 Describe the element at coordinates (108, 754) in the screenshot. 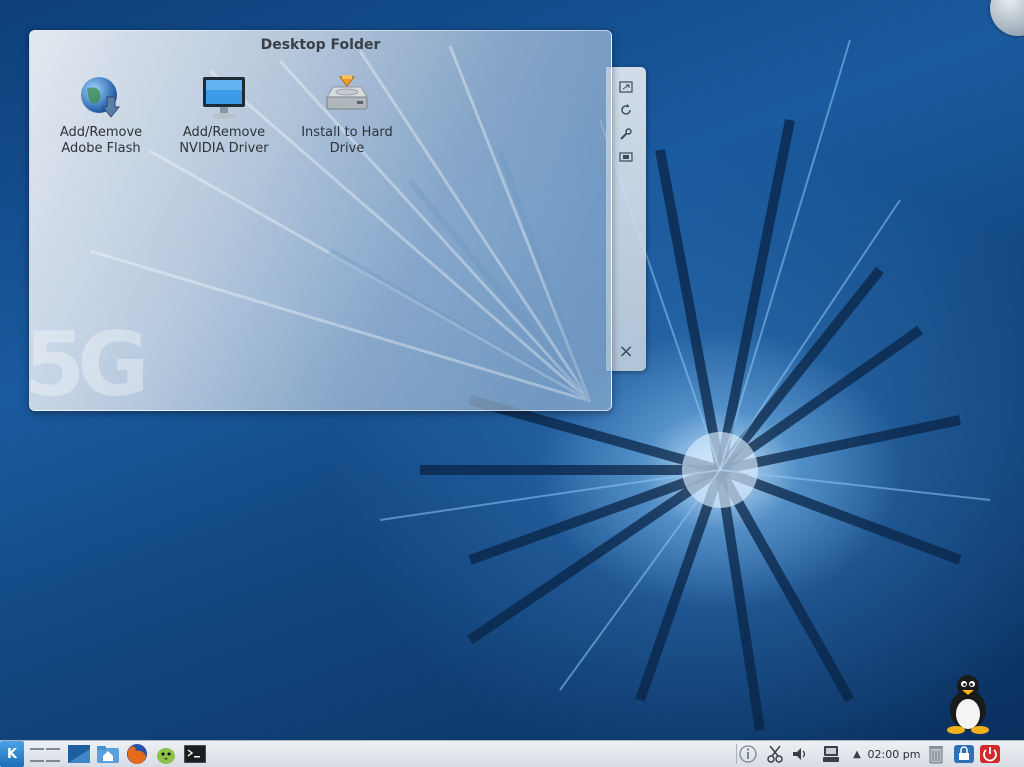

I see `home-folder-icon` at that location.